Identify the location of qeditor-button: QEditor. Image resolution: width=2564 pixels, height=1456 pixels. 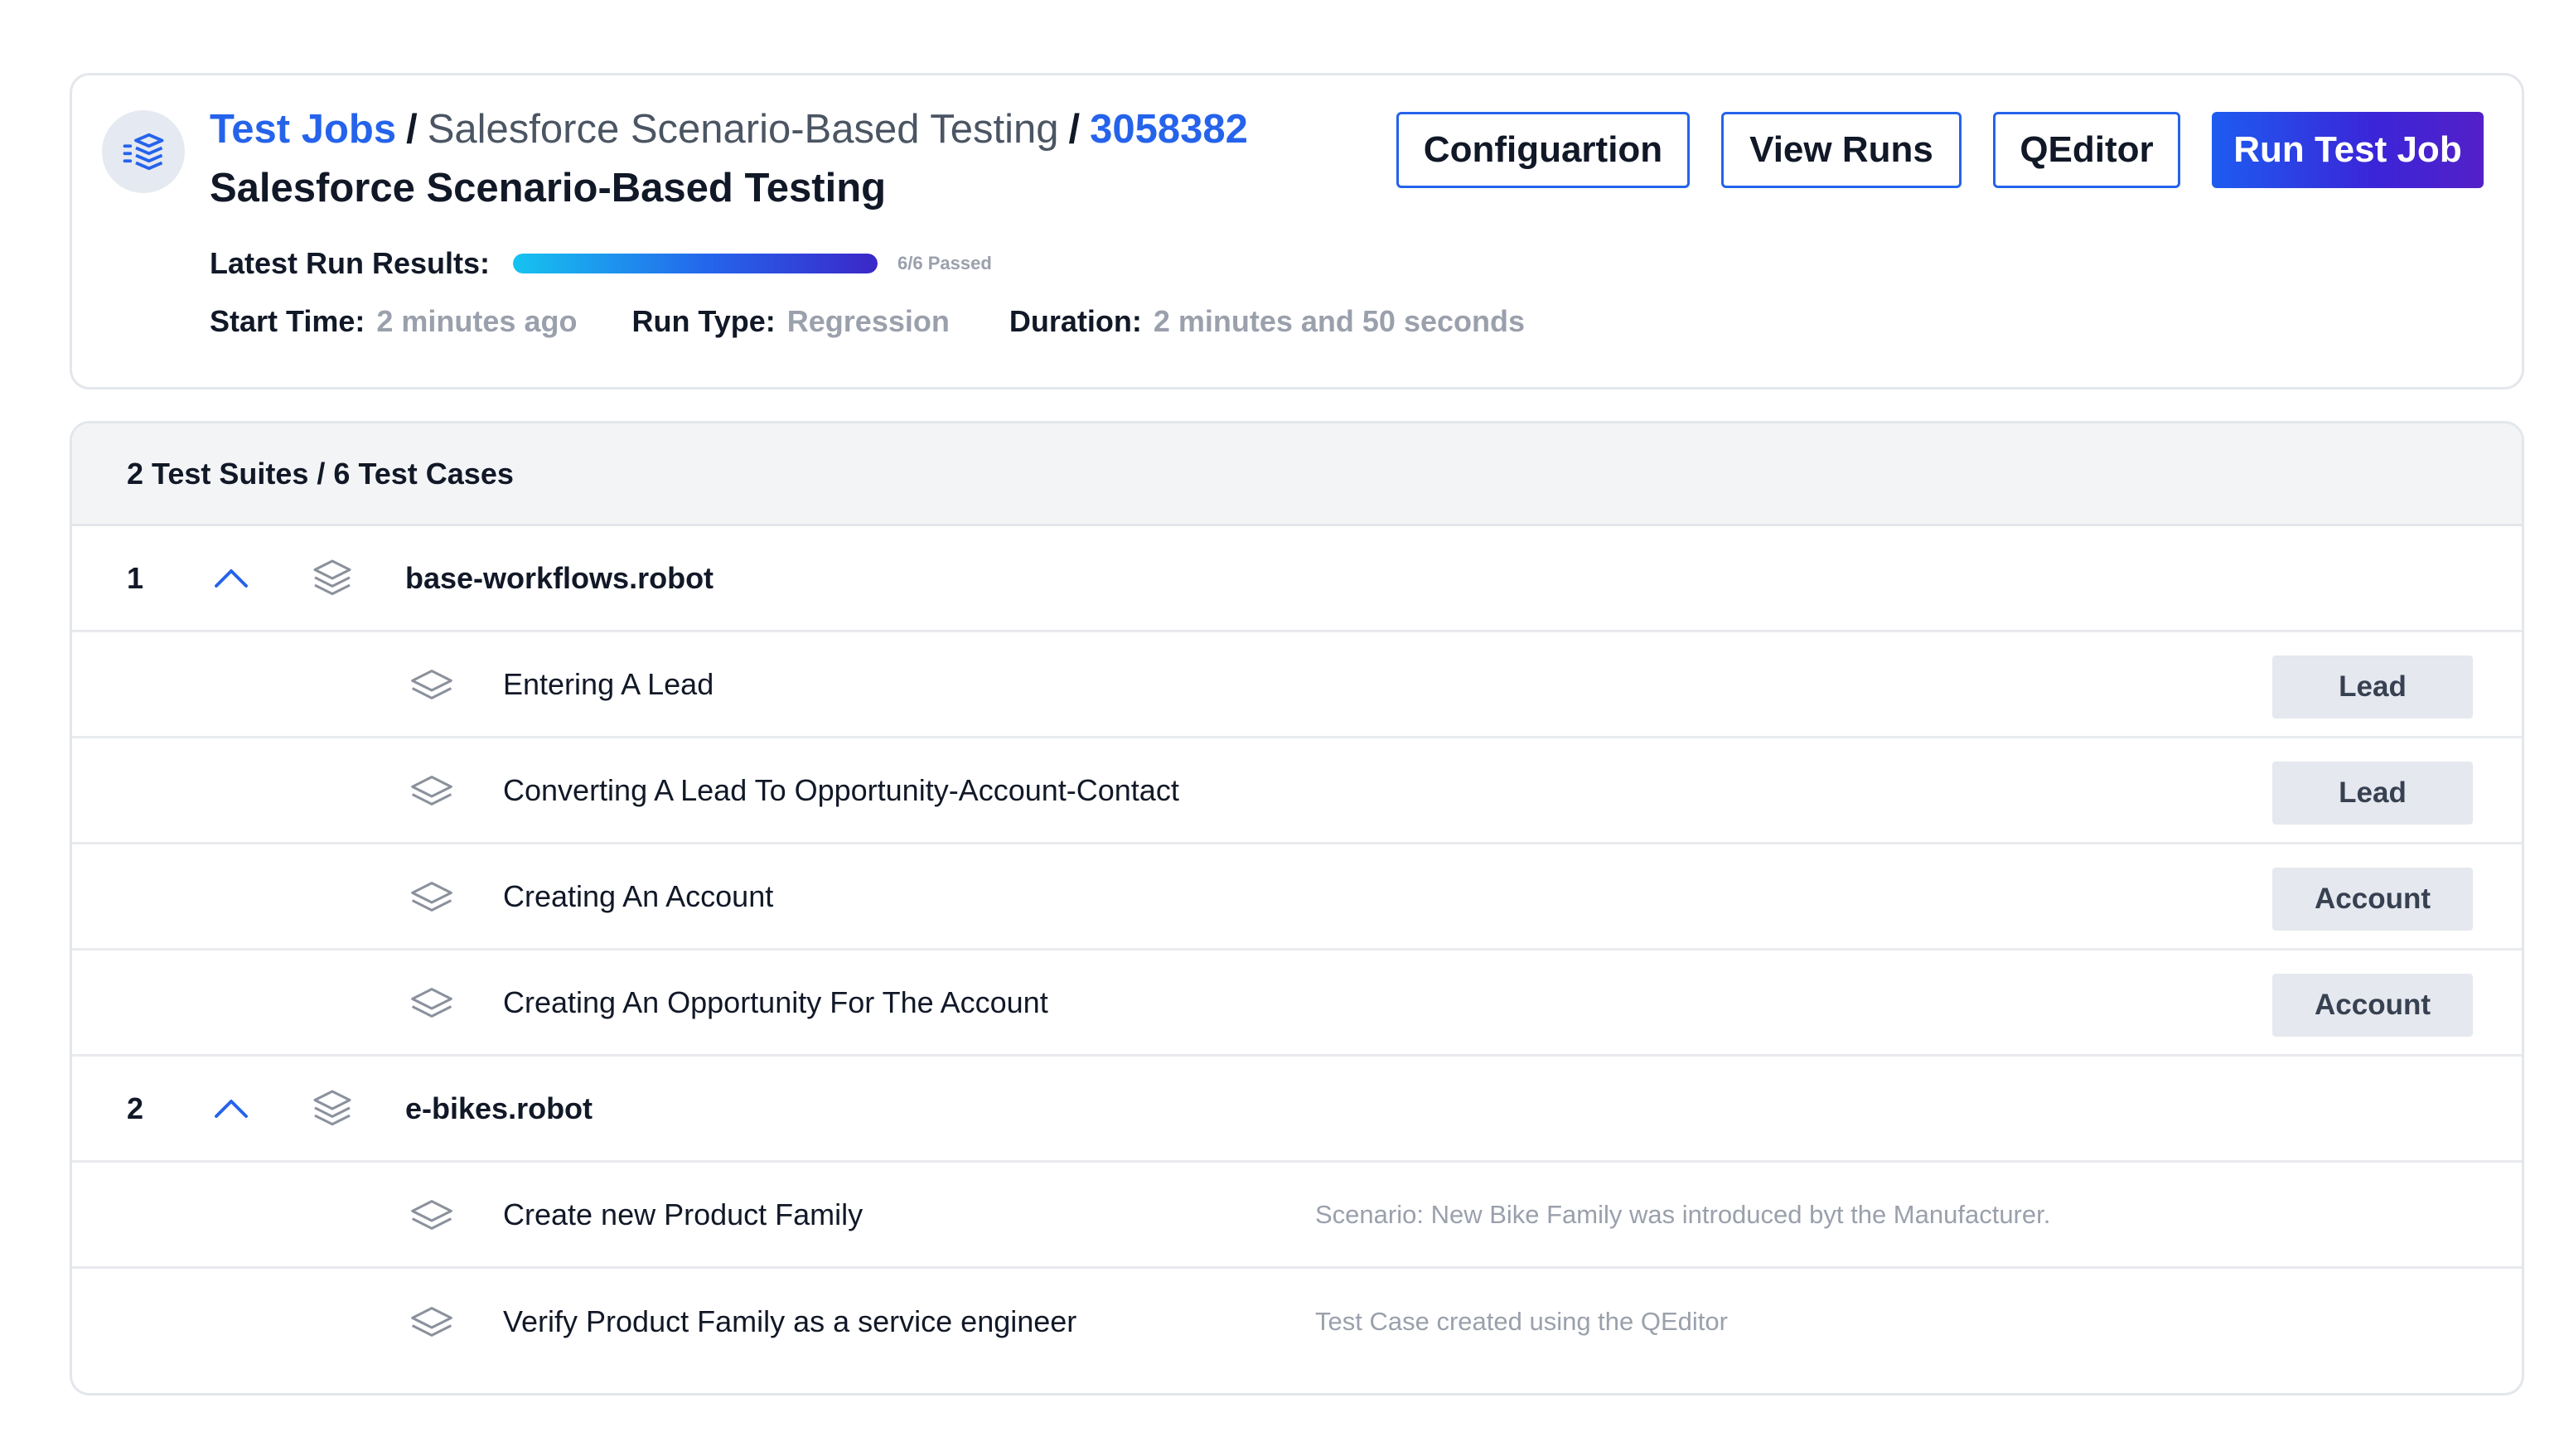
(2086, 150).